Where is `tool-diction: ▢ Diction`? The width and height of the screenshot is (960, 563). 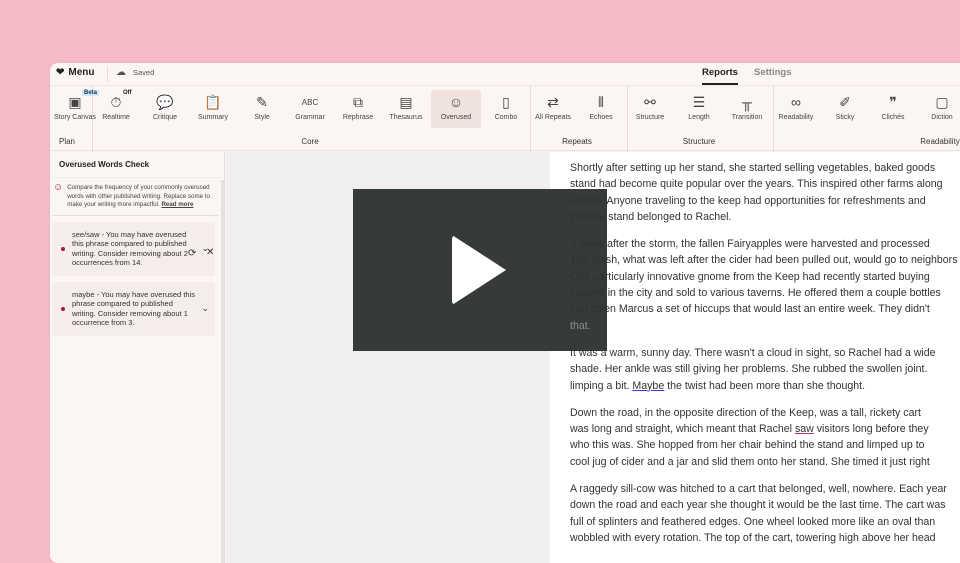
tool-diction: ▢ Diction is located at coordinates (938, 106).